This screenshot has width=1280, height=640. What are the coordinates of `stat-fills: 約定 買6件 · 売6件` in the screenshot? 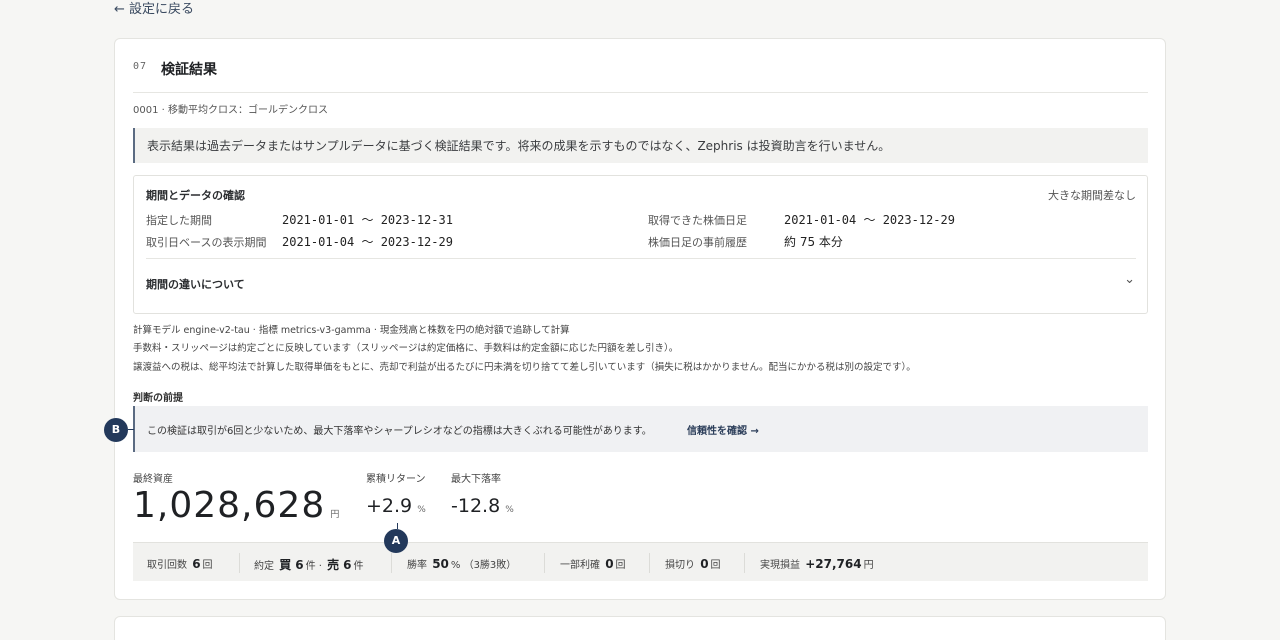 It's located at (309, 565).